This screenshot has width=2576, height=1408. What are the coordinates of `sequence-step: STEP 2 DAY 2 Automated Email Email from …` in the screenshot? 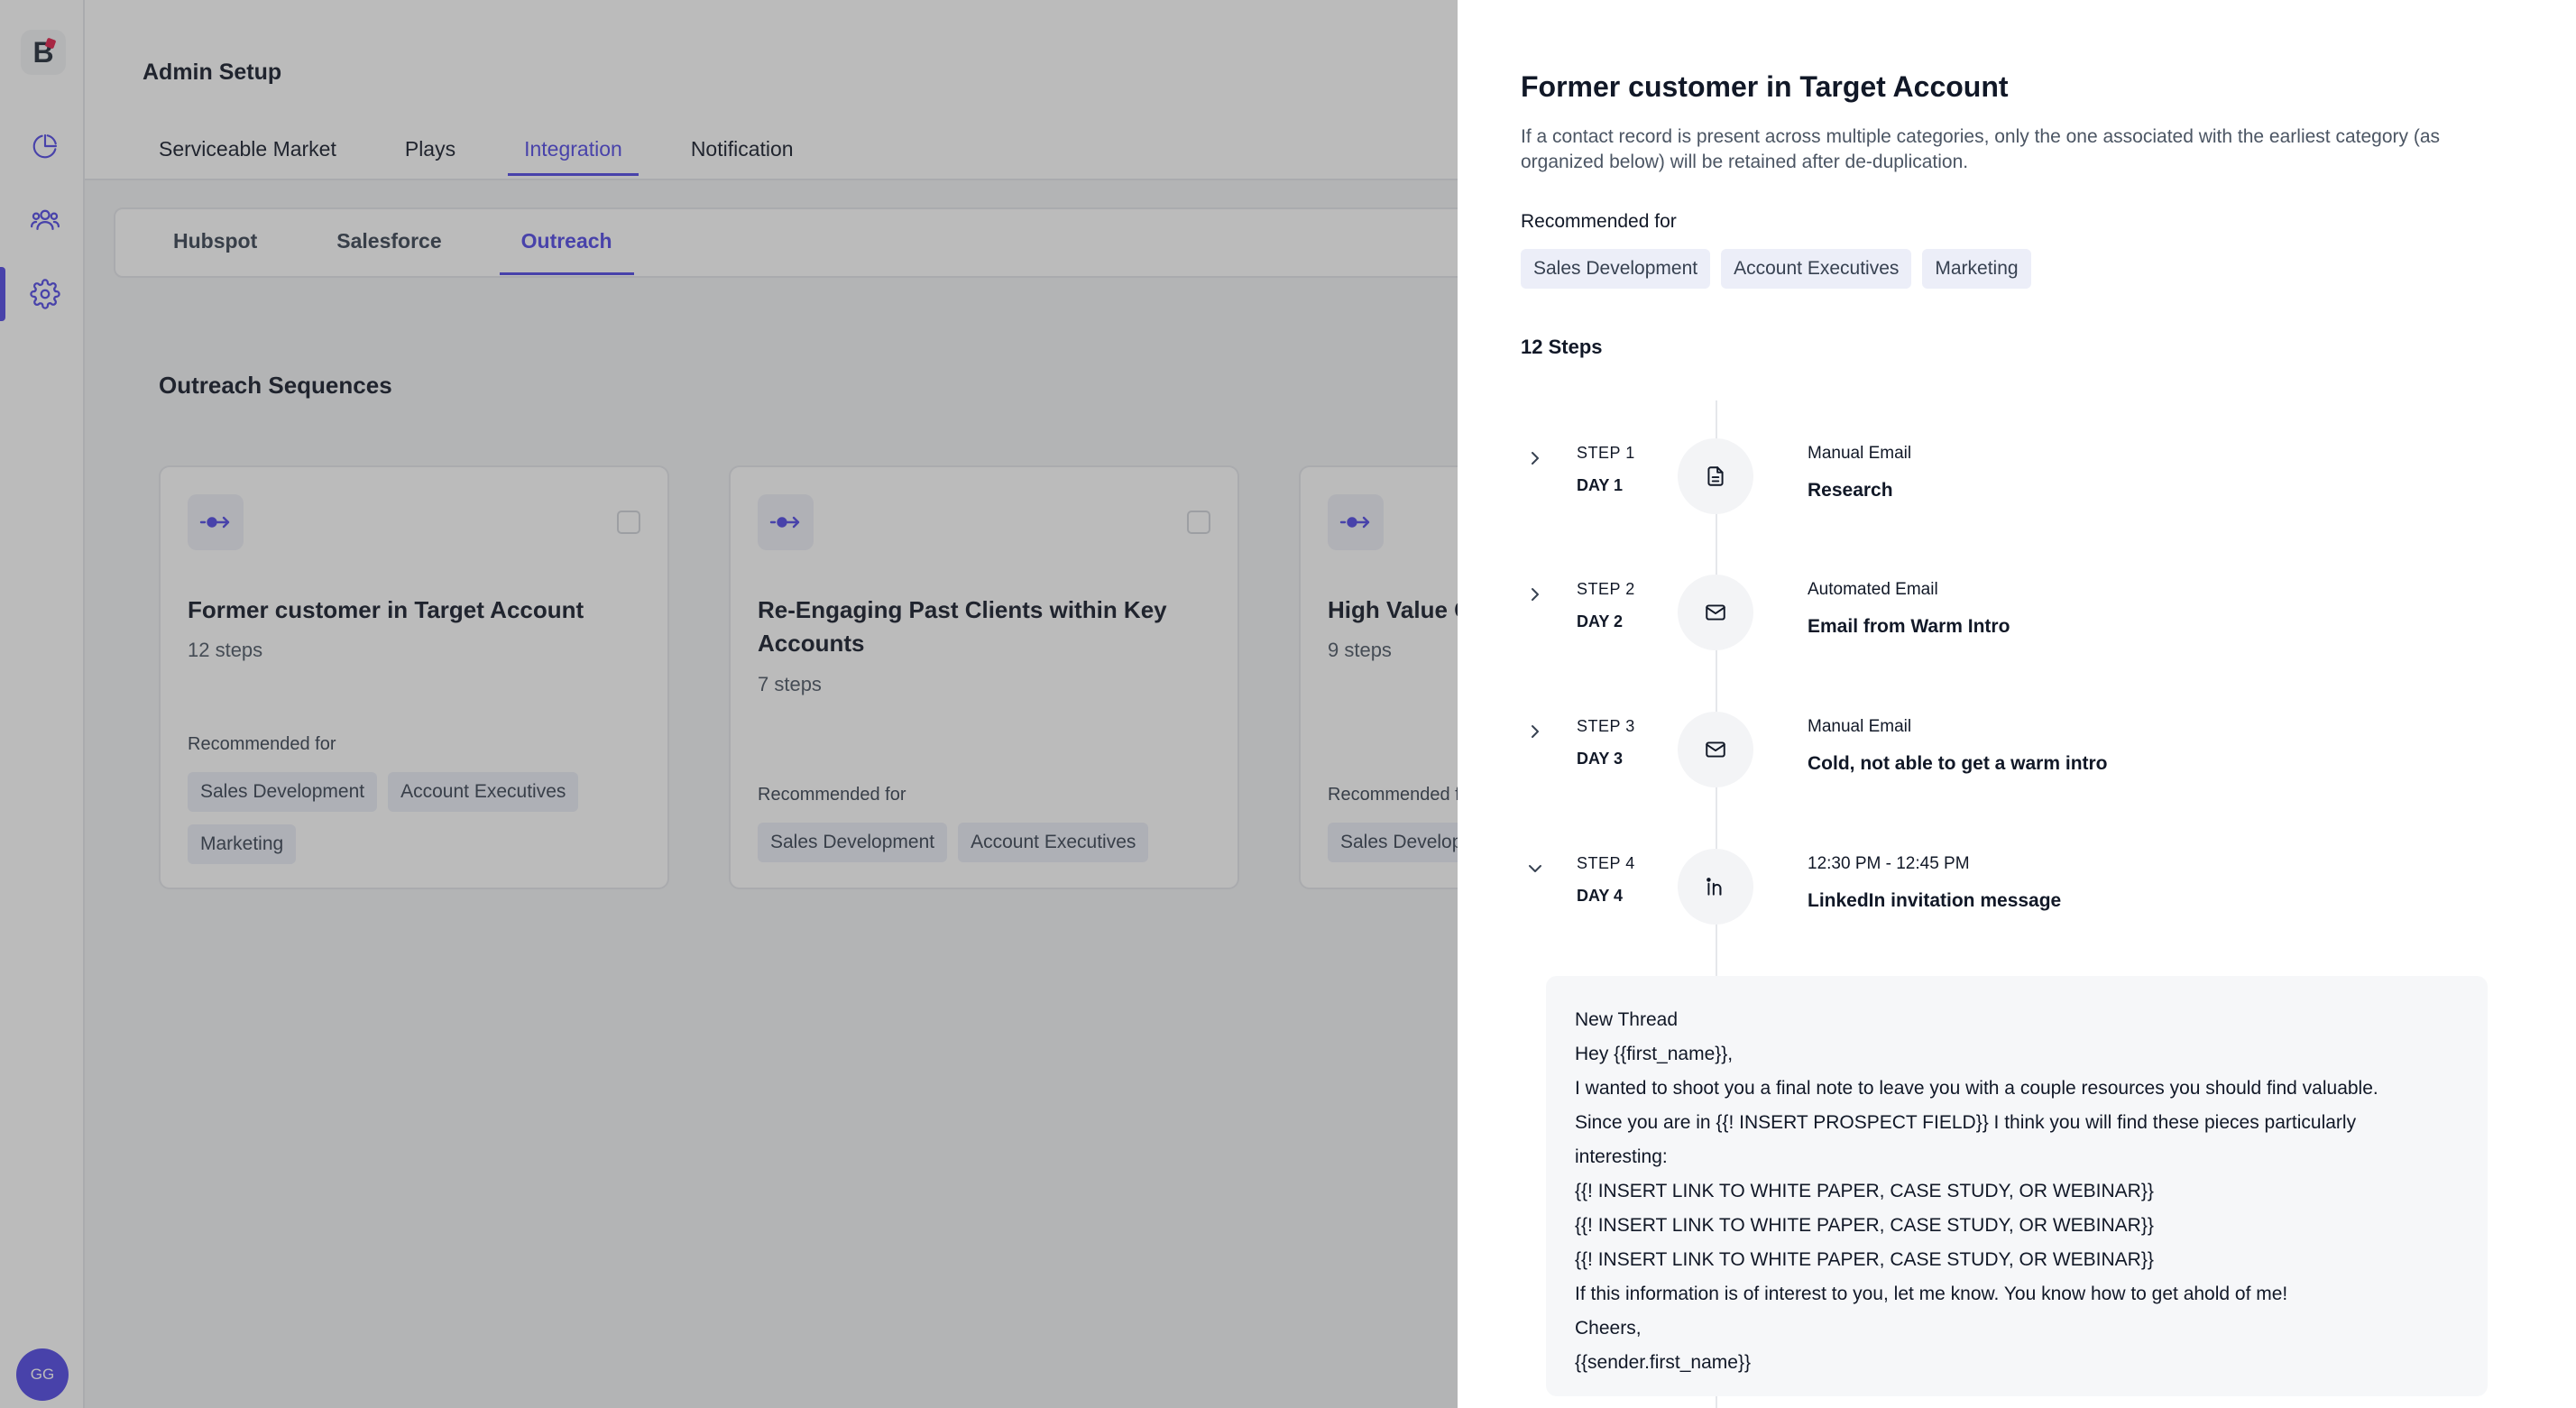 It's located at (2017, 605).